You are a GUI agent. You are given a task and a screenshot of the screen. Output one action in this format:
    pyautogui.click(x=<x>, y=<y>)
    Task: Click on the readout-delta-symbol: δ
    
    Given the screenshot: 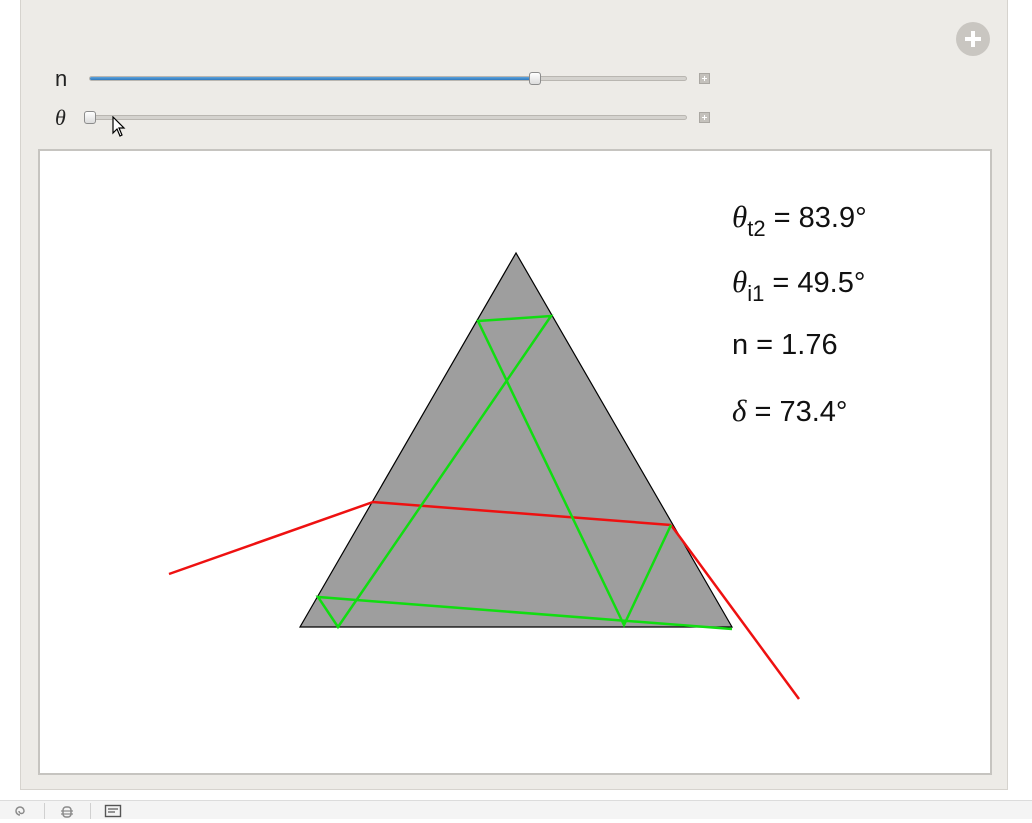 What is the action you would take?
    pyautogui.click(x=739, y=410)
    